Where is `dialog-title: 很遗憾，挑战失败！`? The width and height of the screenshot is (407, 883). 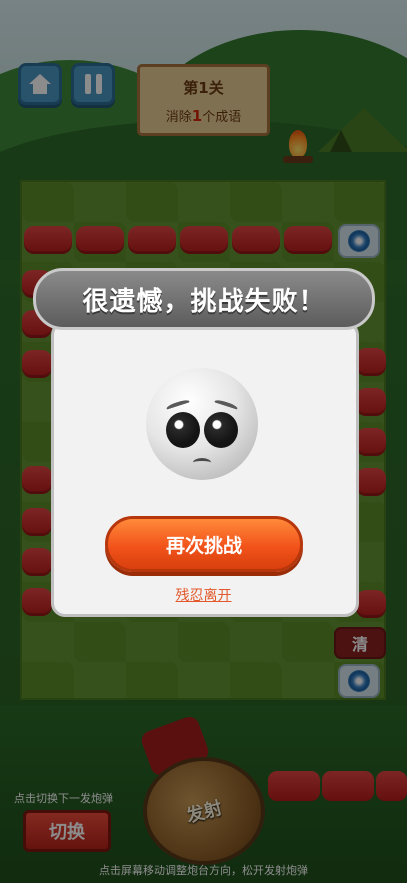 dialog-title: 很遗憾，挑战失败！ is located at coordinates (204, 299).